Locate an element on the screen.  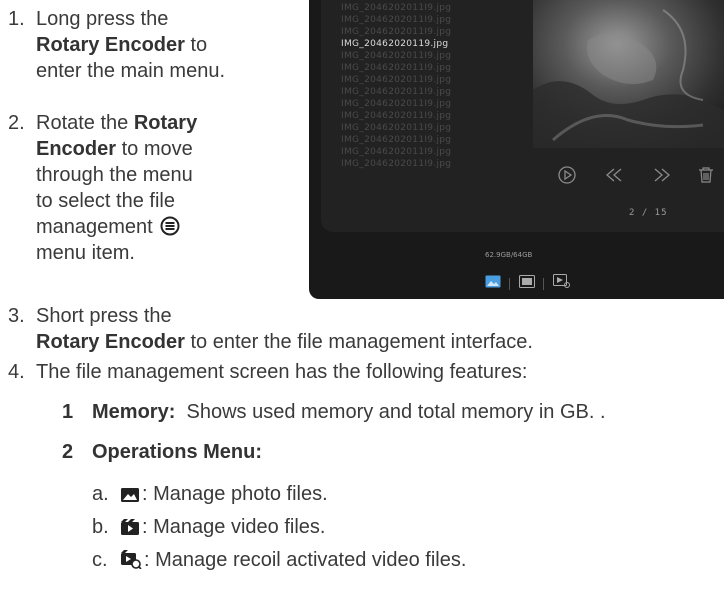
feature-label: Operations Menu: is located at coordinates (177, 452).